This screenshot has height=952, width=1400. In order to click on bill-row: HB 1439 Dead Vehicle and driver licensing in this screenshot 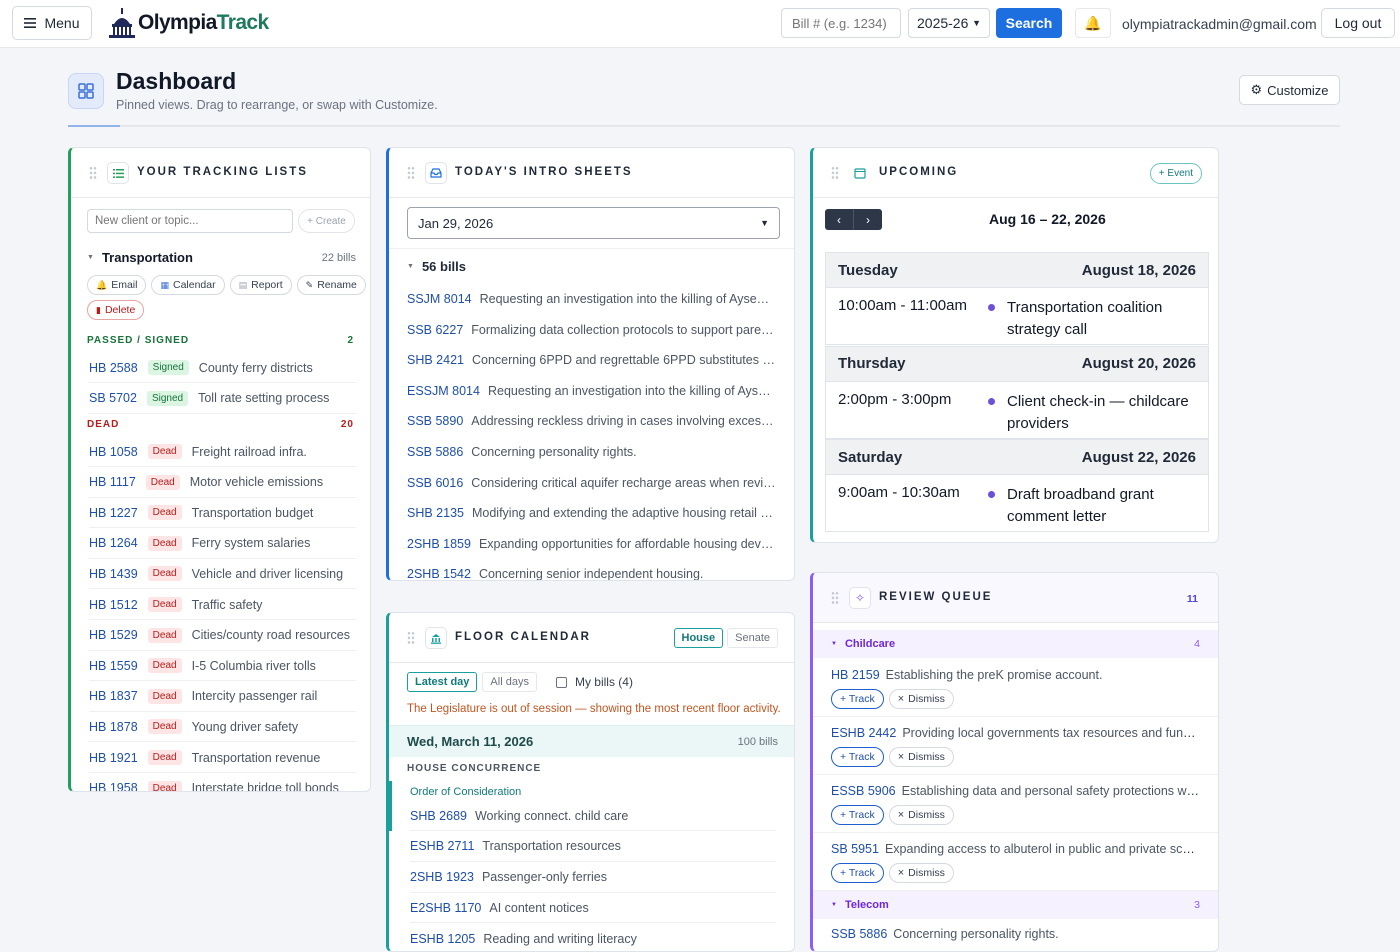, I will do `click(222, 574)`.